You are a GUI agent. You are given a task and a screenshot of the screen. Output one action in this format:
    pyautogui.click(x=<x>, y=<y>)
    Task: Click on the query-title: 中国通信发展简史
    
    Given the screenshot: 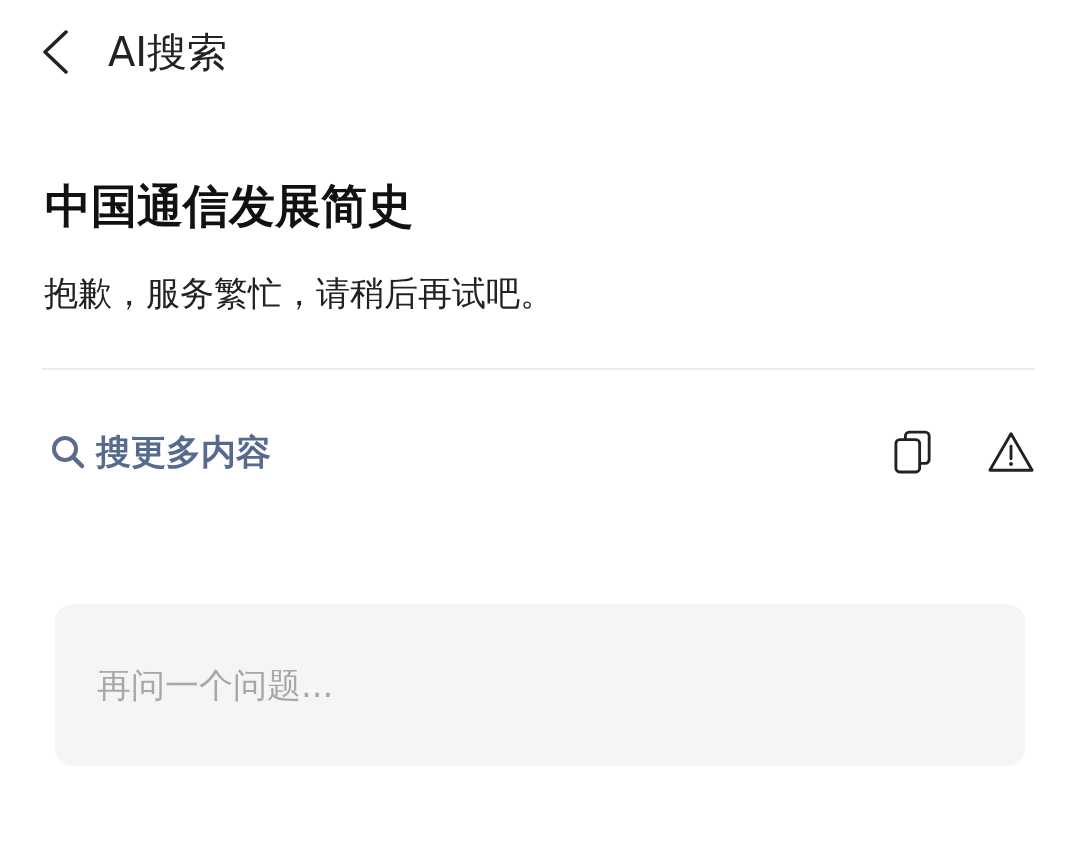 What is the action you would take?
    pyautogui.click(x=229, y=206)
    